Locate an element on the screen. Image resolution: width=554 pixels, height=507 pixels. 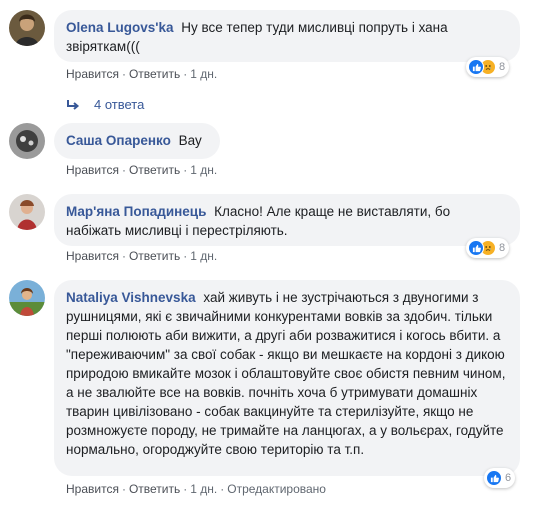
reactions-summary: 6 is located at coordinates (500, 478).